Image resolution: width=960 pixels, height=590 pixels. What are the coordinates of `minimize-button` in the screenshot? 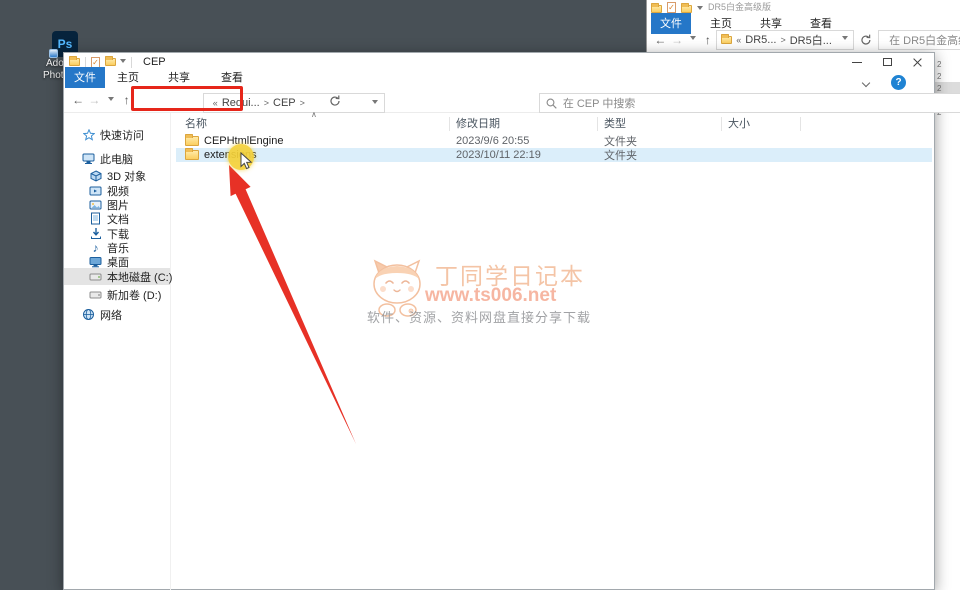 It's located at (857, 62).